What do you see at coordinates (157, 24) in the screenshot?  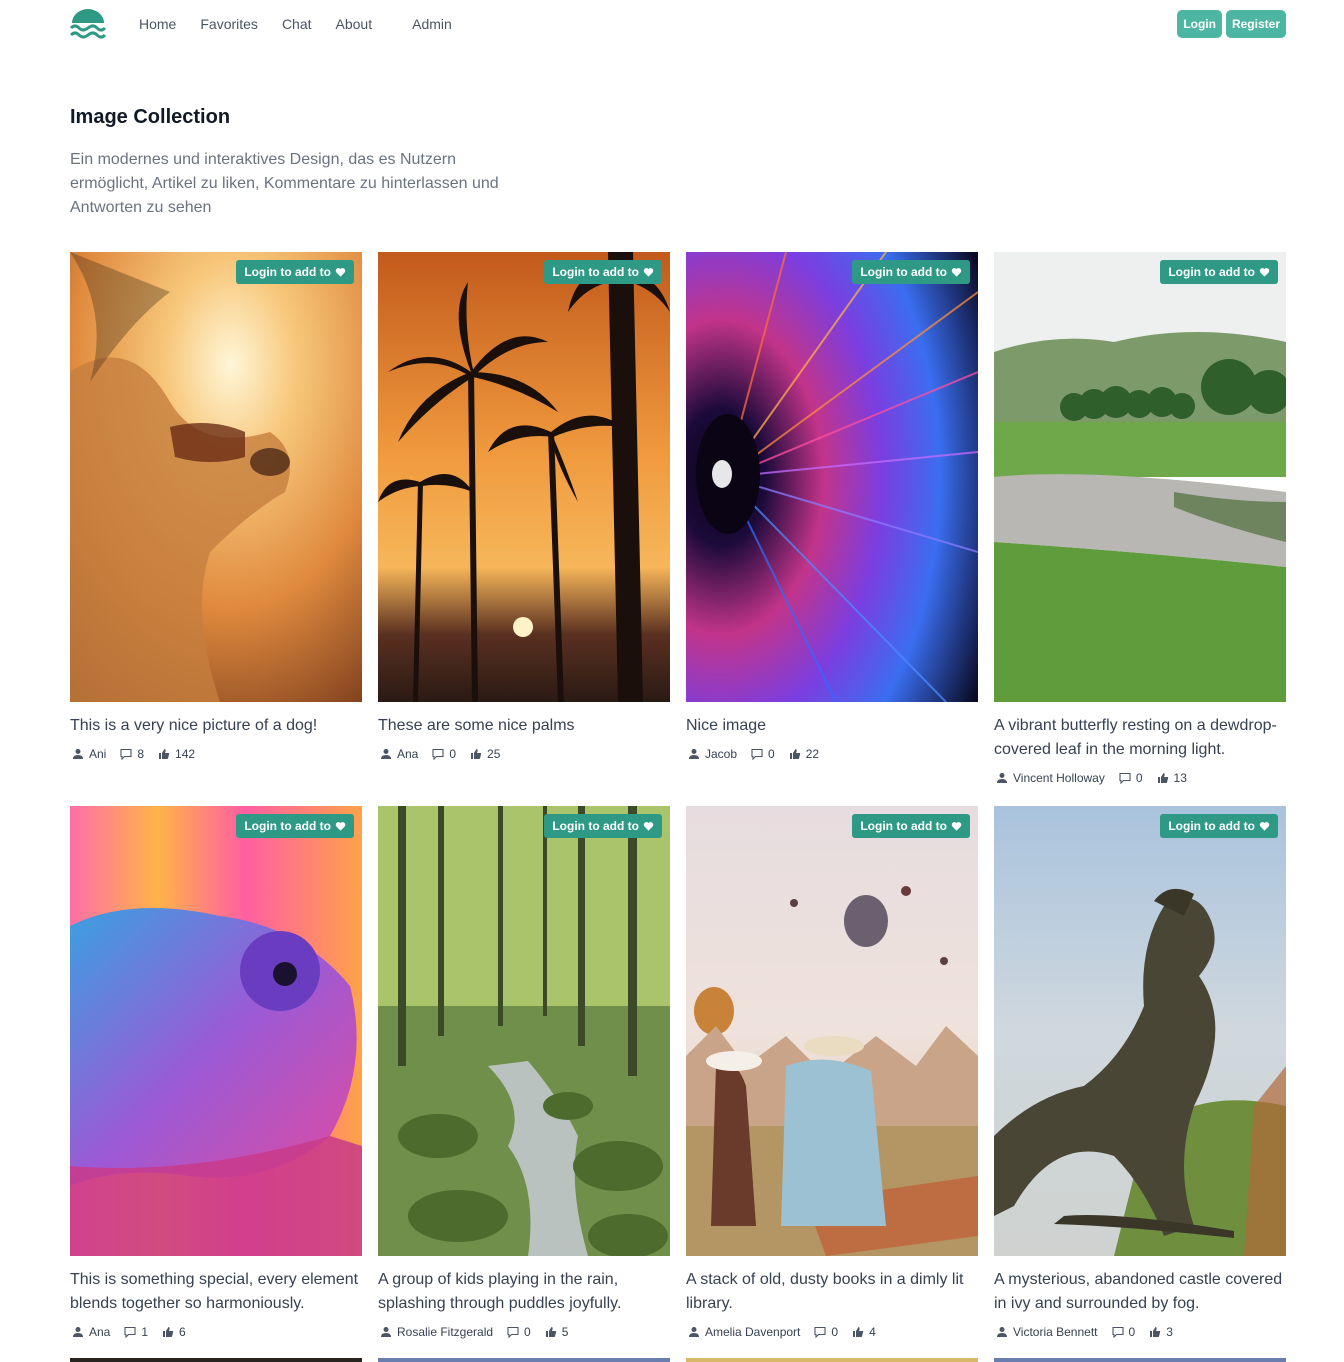 I see `nav-home: Home` at bounding box center [157, 24].